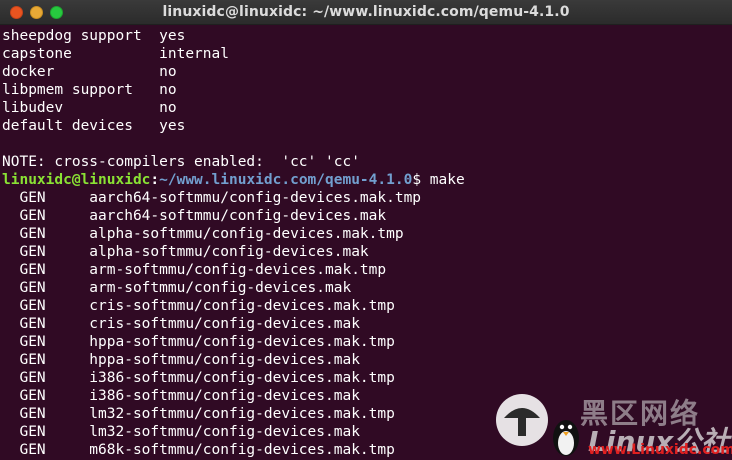 The width and height of the screenshot is (732, 460). I want to click on output-line: default devices yes, so click(94, 126).